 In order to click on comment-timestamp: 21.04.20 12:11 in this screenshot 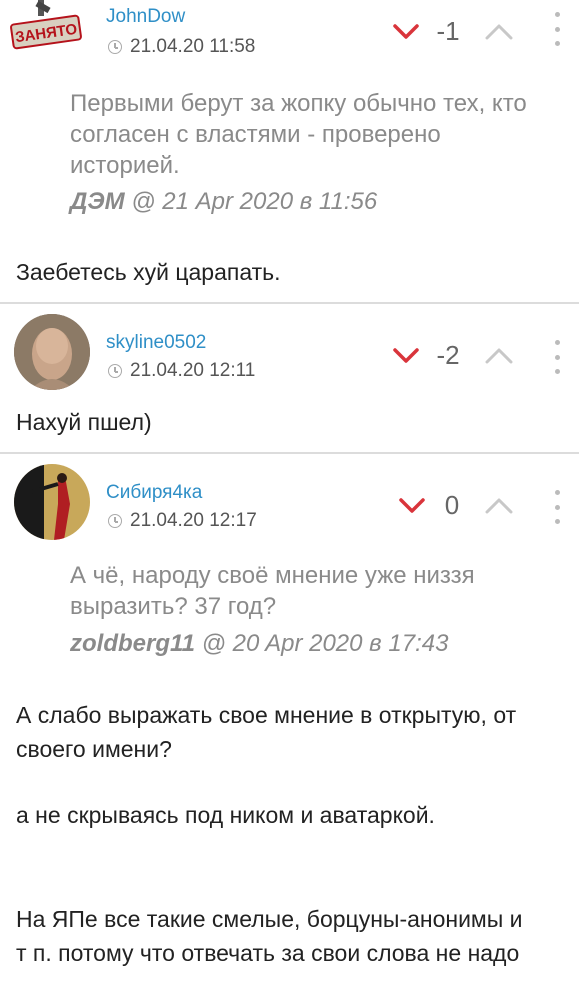, I will do `click(181, 371)`.